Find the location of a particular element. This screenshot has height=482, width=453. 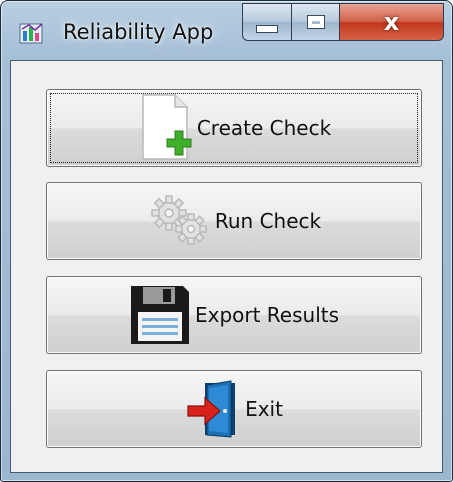

window-title: Reliability App is located at coordinates (138, 32).